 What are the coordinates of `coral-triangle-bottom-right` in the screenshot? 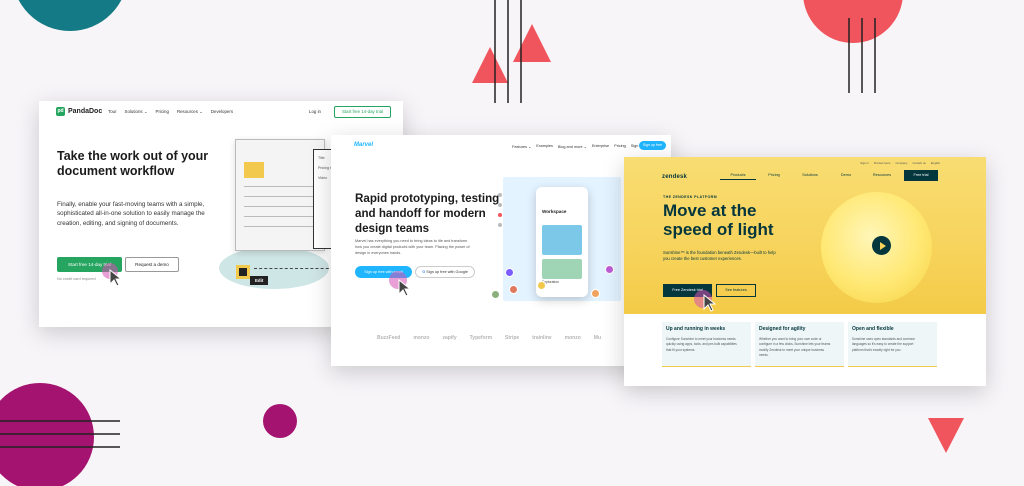 It's located at (946, 435).